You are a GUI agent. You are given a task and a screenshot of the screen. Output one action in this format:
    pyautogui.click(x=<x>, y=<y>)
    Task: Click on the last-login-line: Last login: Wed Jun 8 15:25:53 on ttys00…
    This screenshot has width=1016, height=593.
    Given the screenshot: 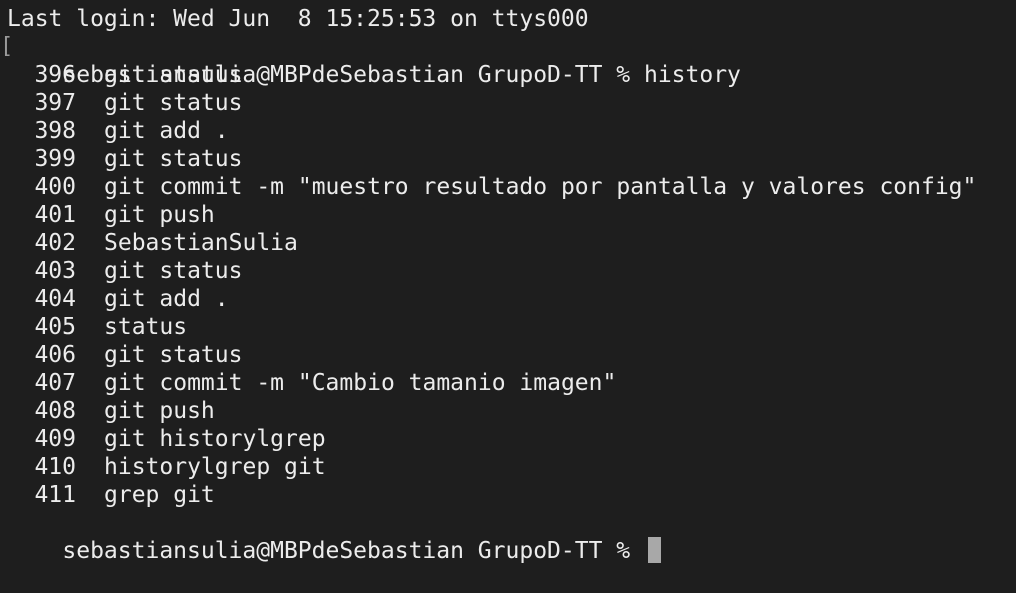 What is the action you would take?
    pyautogui.click(x=298, y=19)
    